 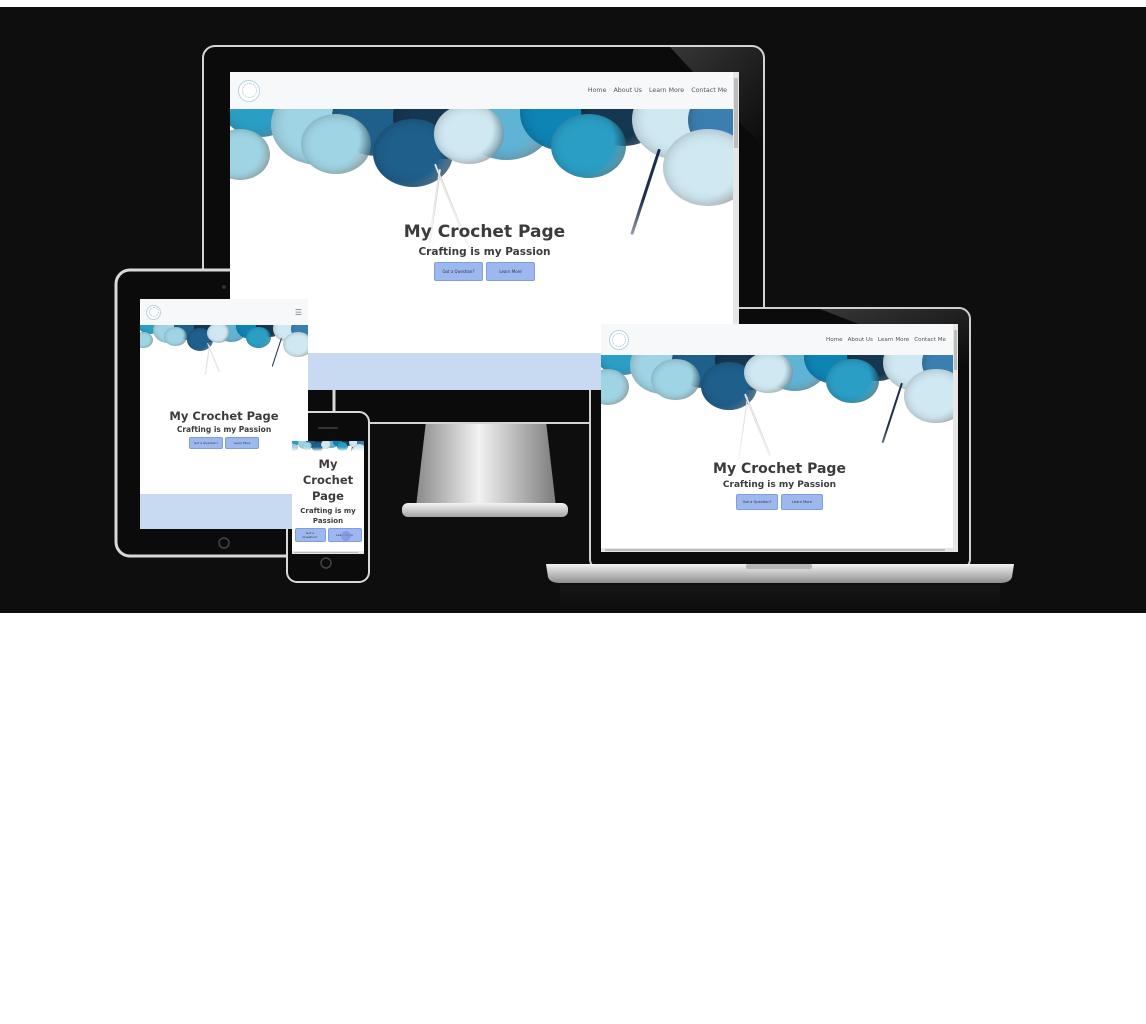 I want to click on site-logo, so click(x=249, y=90).